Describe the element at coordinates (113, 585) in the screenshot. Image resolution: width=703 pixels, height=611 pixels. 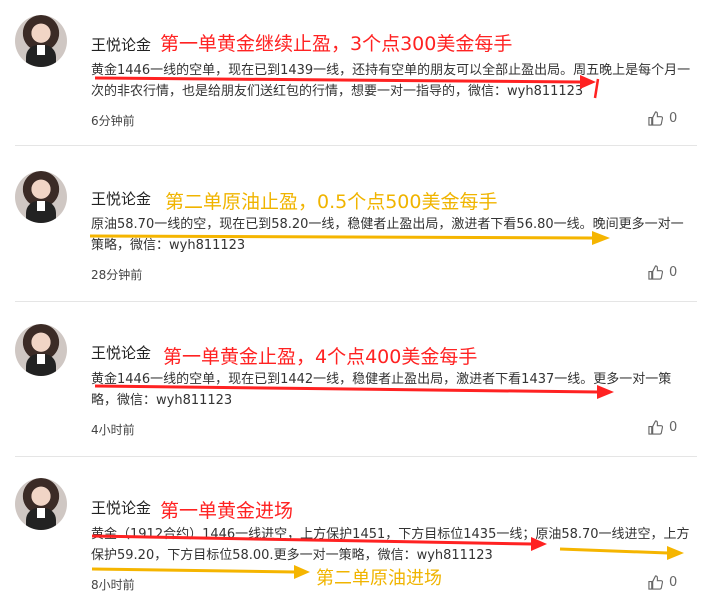
I see `post-time: 8小时前` at that location.